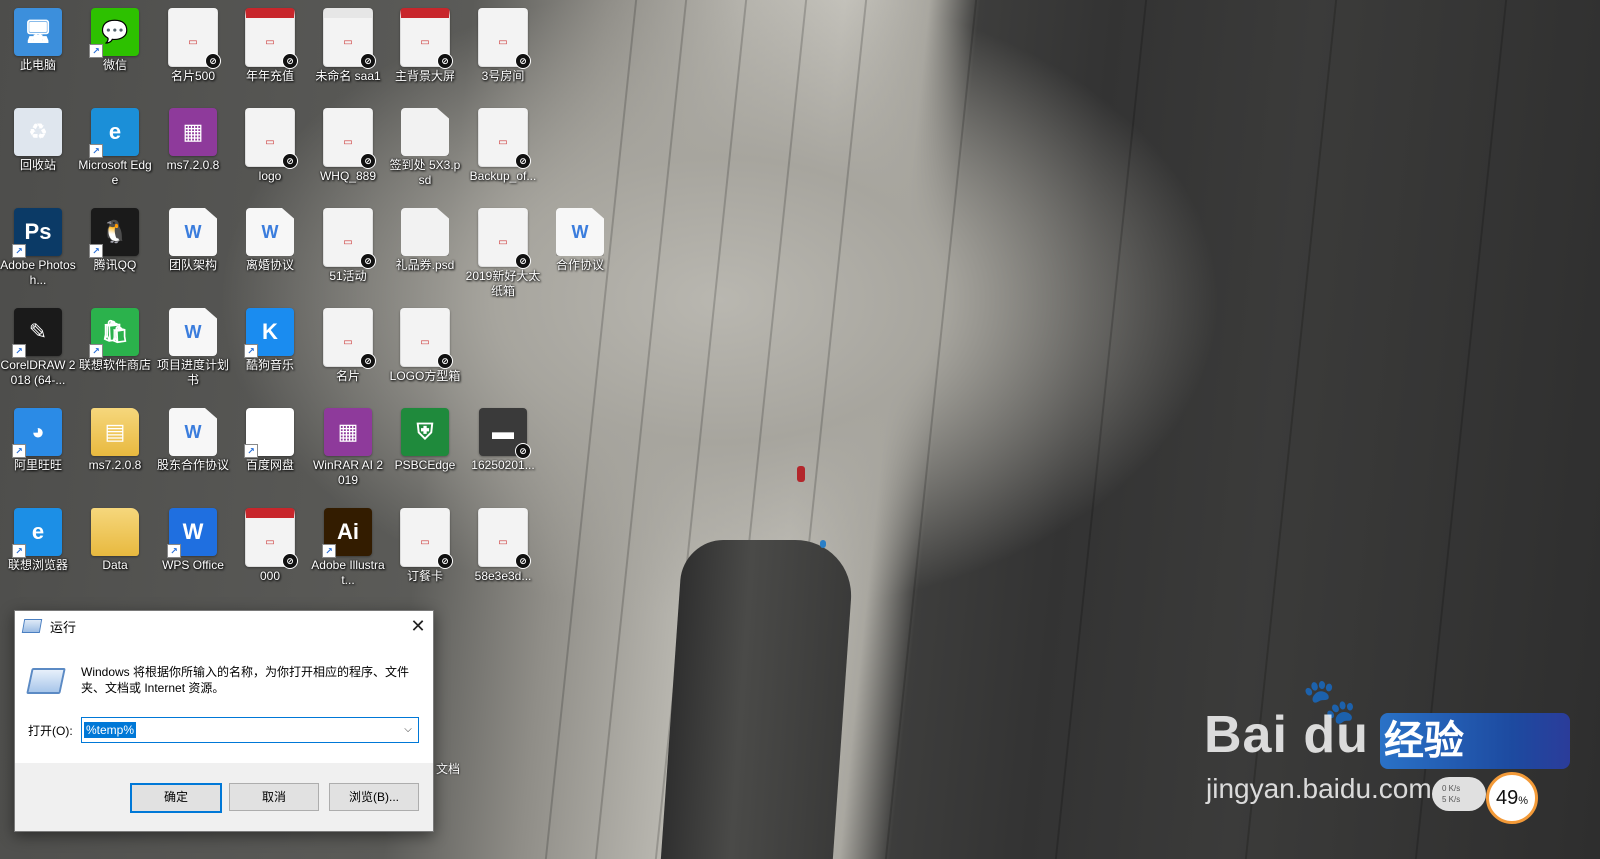 This screenshot has width=1600, height=859. I want to click on ok-button: 确定, so click(176, 798).